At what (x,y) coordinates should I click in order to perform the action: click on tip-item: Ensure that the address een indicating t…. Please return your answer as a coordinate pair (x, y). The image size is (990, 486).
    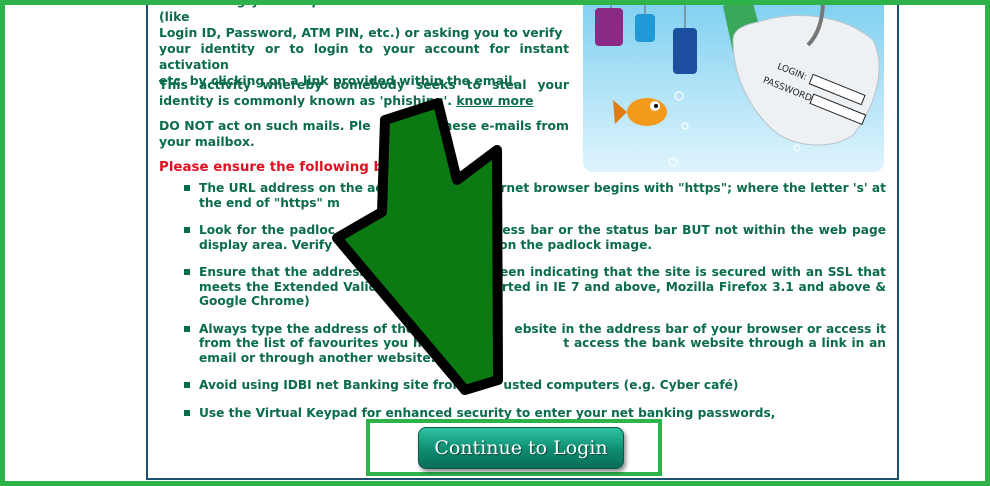
    Looking at the image, I should click on (533, 287).